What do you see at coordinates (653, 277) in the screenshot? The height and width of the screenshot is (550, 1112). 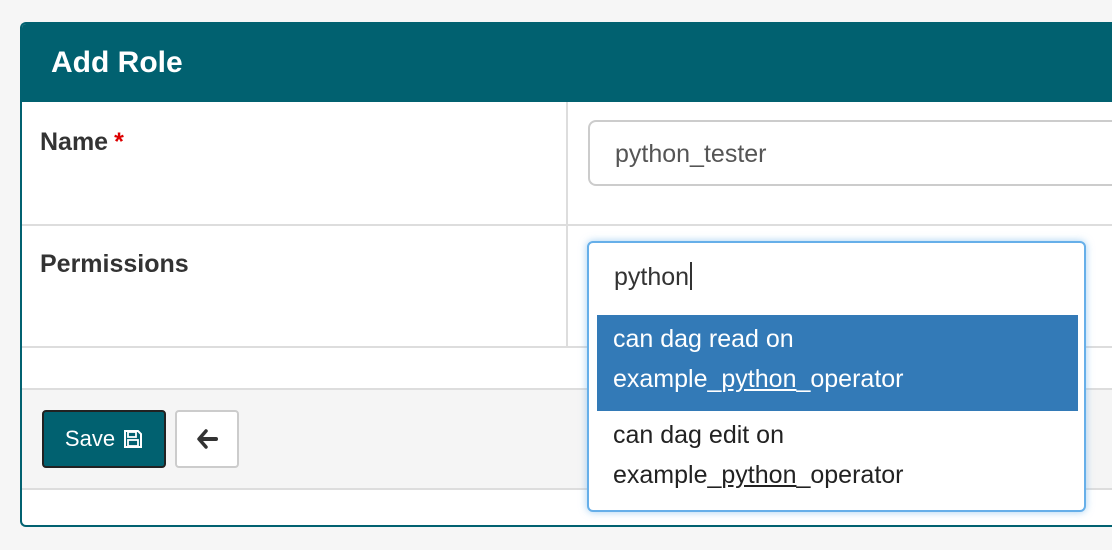 I see `permissions-search-input: python` at bounding box center [653, 277].